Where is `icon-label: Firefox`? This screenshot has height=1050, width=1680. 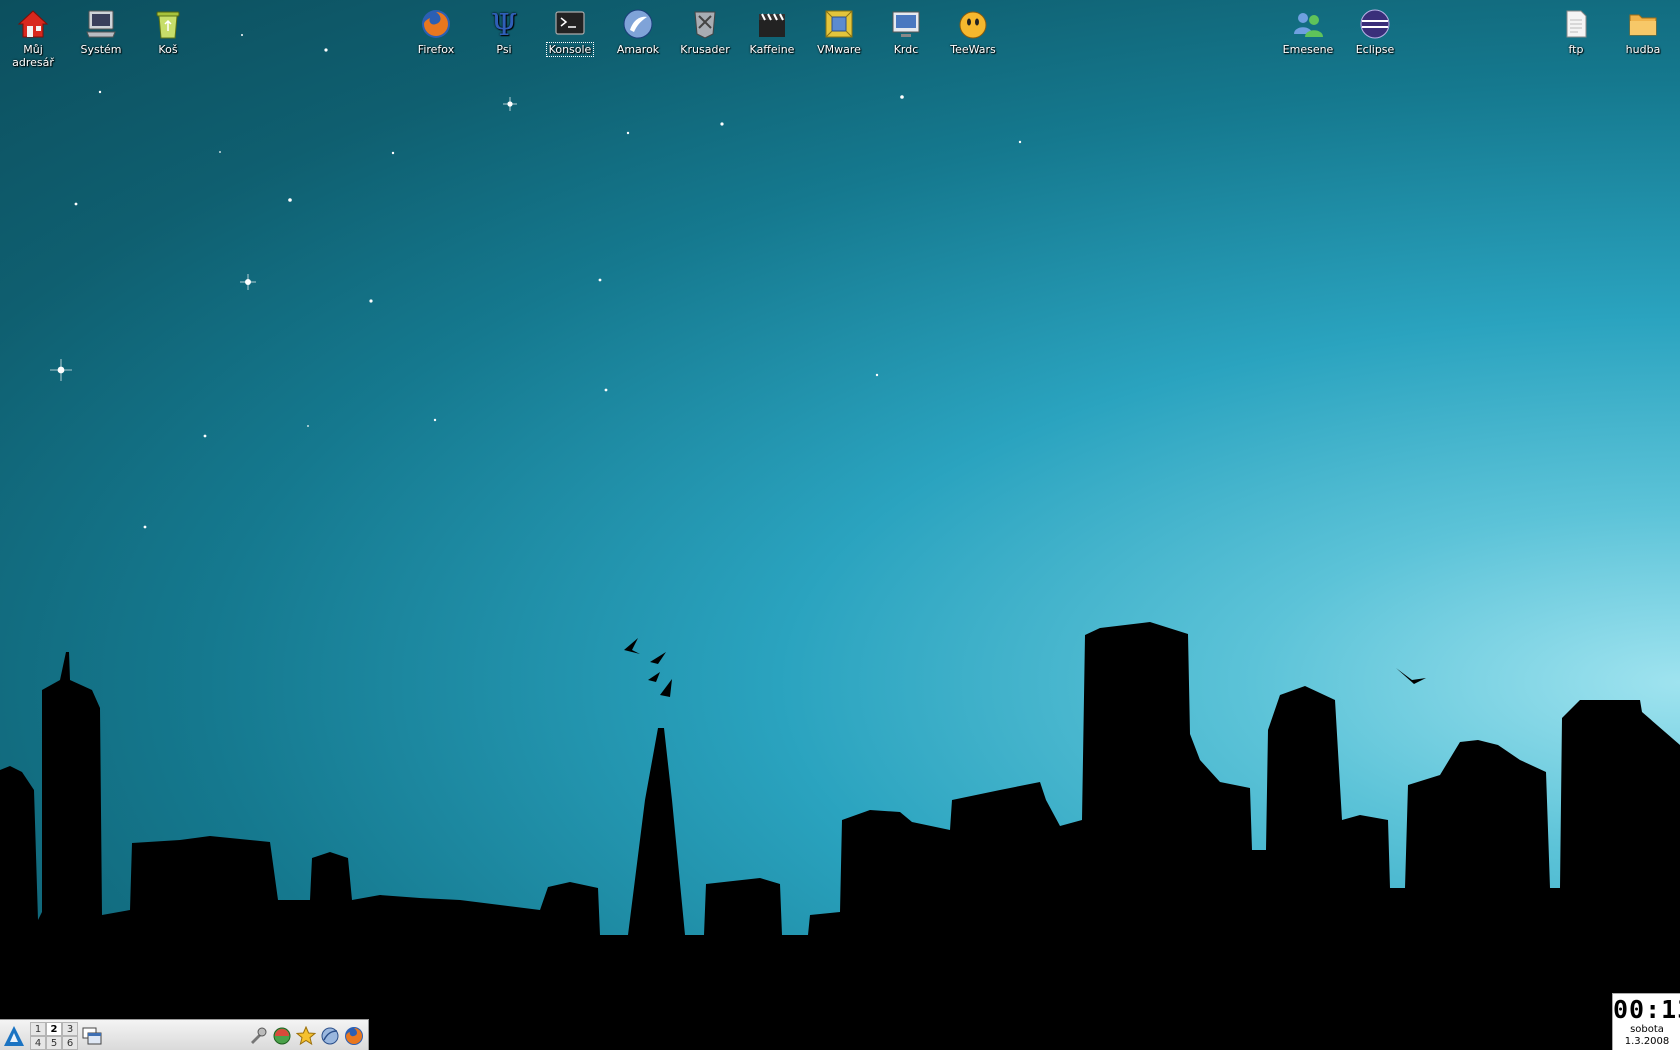 icon-label: Firefox is located at coordinates (436, 49).